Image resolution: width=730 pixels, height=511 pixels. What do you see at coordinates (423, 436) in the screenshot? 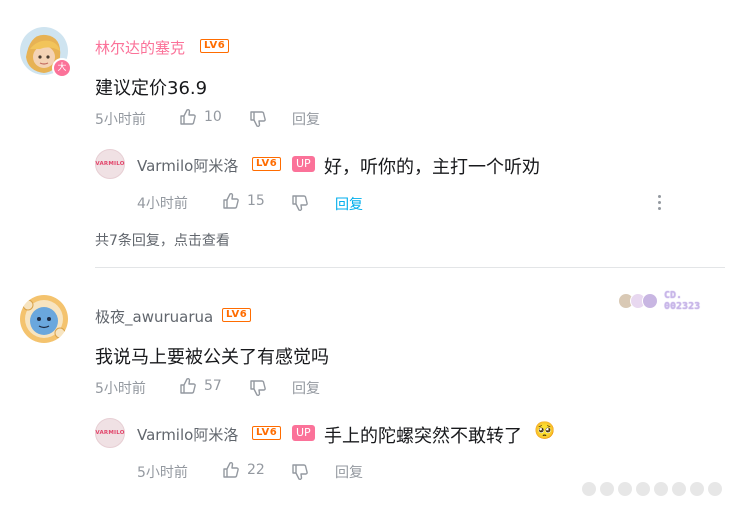
I see `reply-text: 手上的陀螺突然不敢转了` at bounding box center [423, 436].